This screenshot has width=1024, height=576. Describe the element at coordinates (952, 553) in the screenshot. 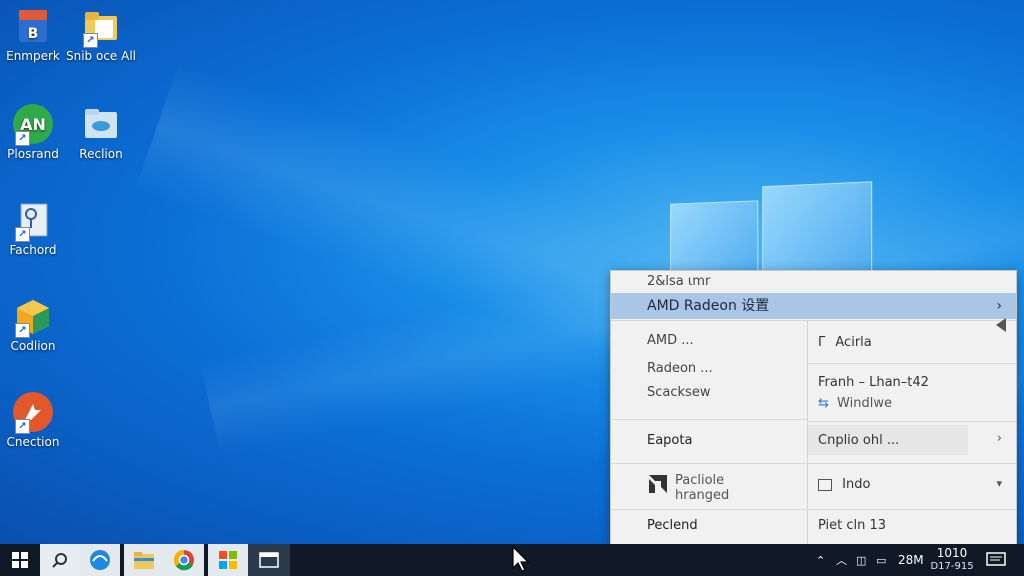

I see `clock-time: 1010` at that location.